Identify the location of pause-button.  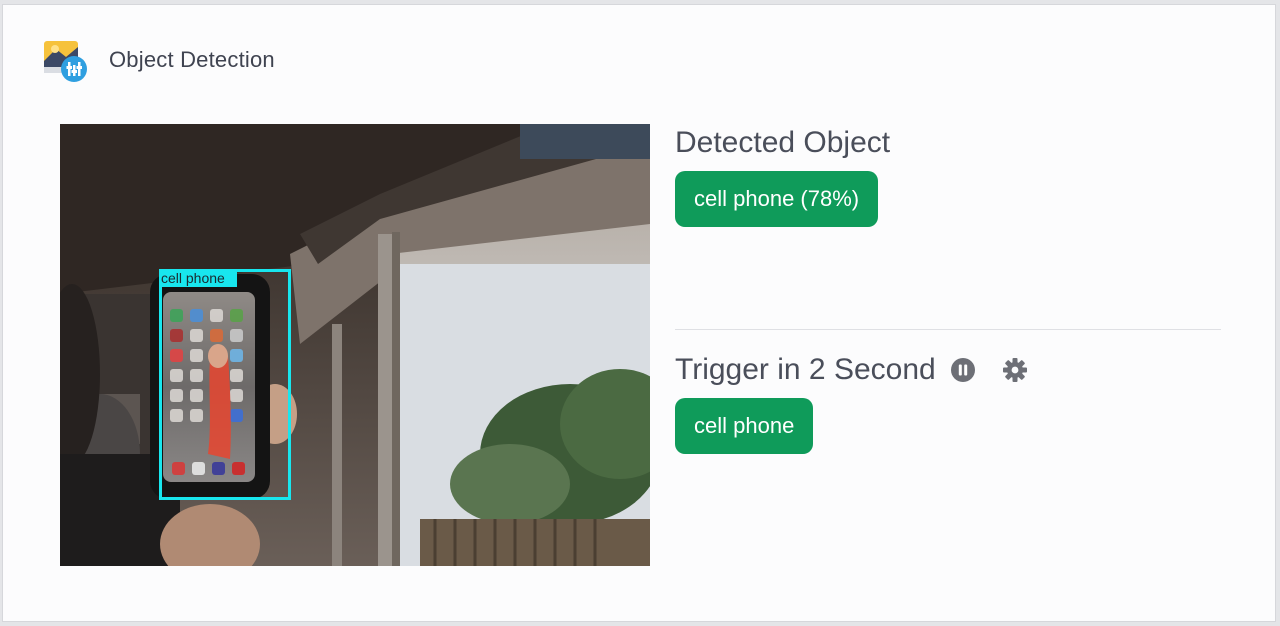
(963, 370).